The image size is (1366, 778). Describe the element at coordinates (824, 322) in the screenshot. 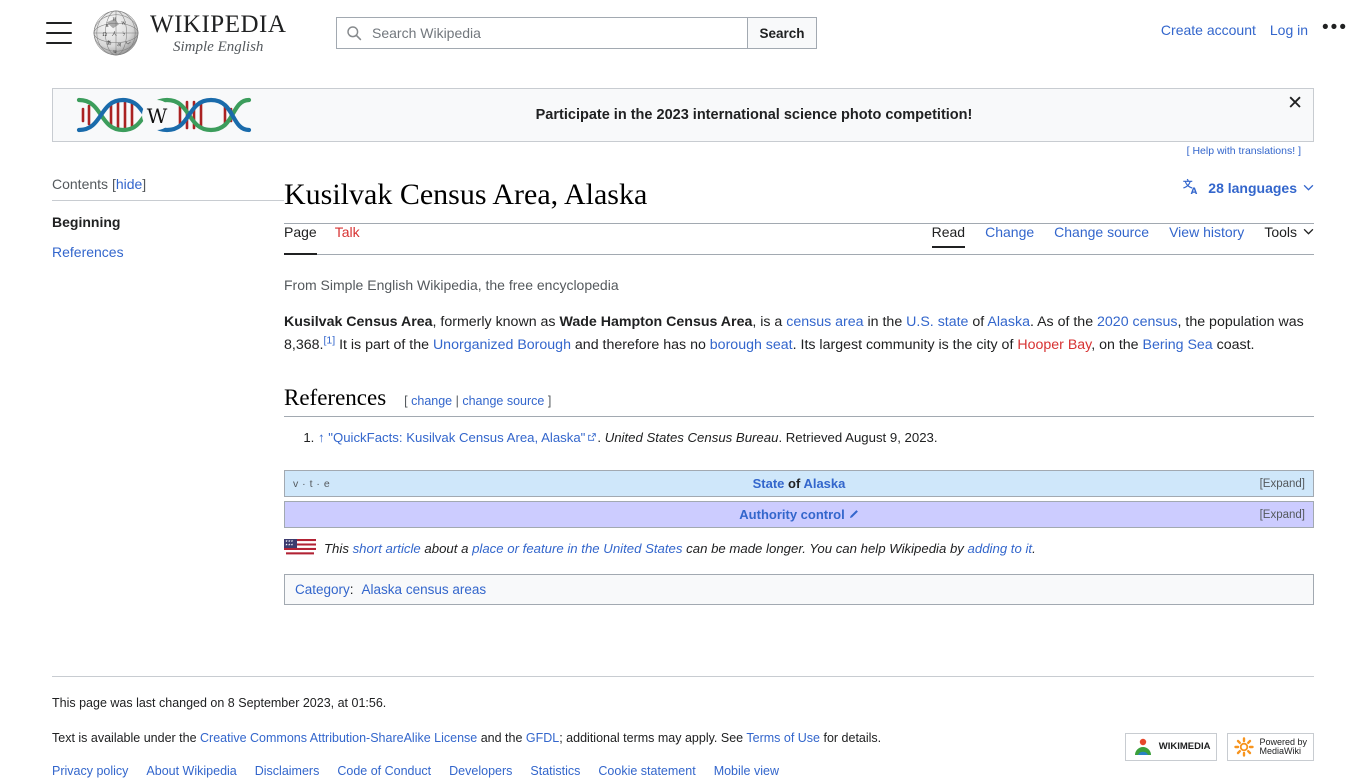

I see `link-census-area: census area` at that location.